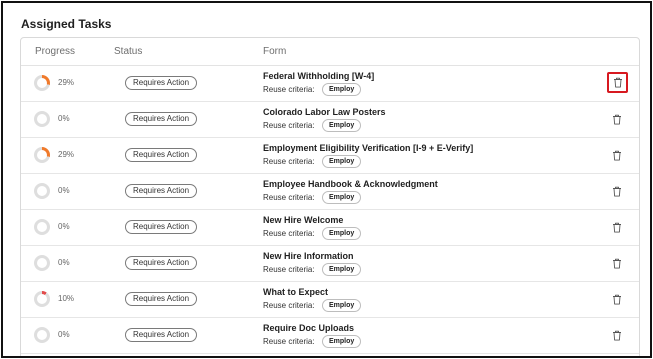 The height and width of the screenshot is (359, 653). What do you see at coordinates (303, 220) in the screenshot?
I see `form-title: New Hire Welcome` at bounding box center [303, 220].